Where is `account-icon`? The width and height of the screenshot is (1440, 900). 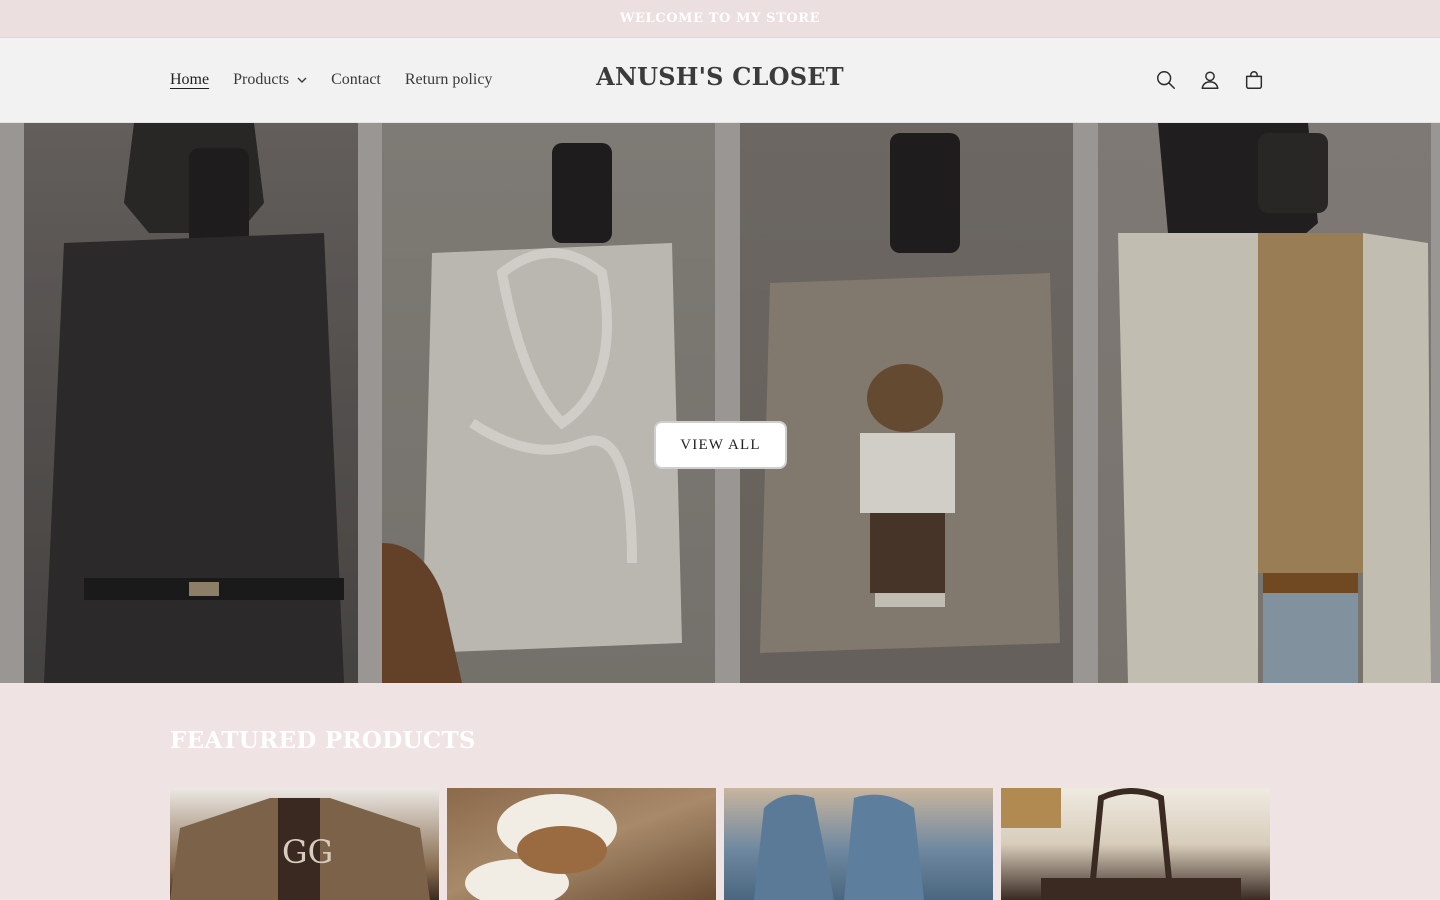 account-icon is located at coordinates (1210, 80).